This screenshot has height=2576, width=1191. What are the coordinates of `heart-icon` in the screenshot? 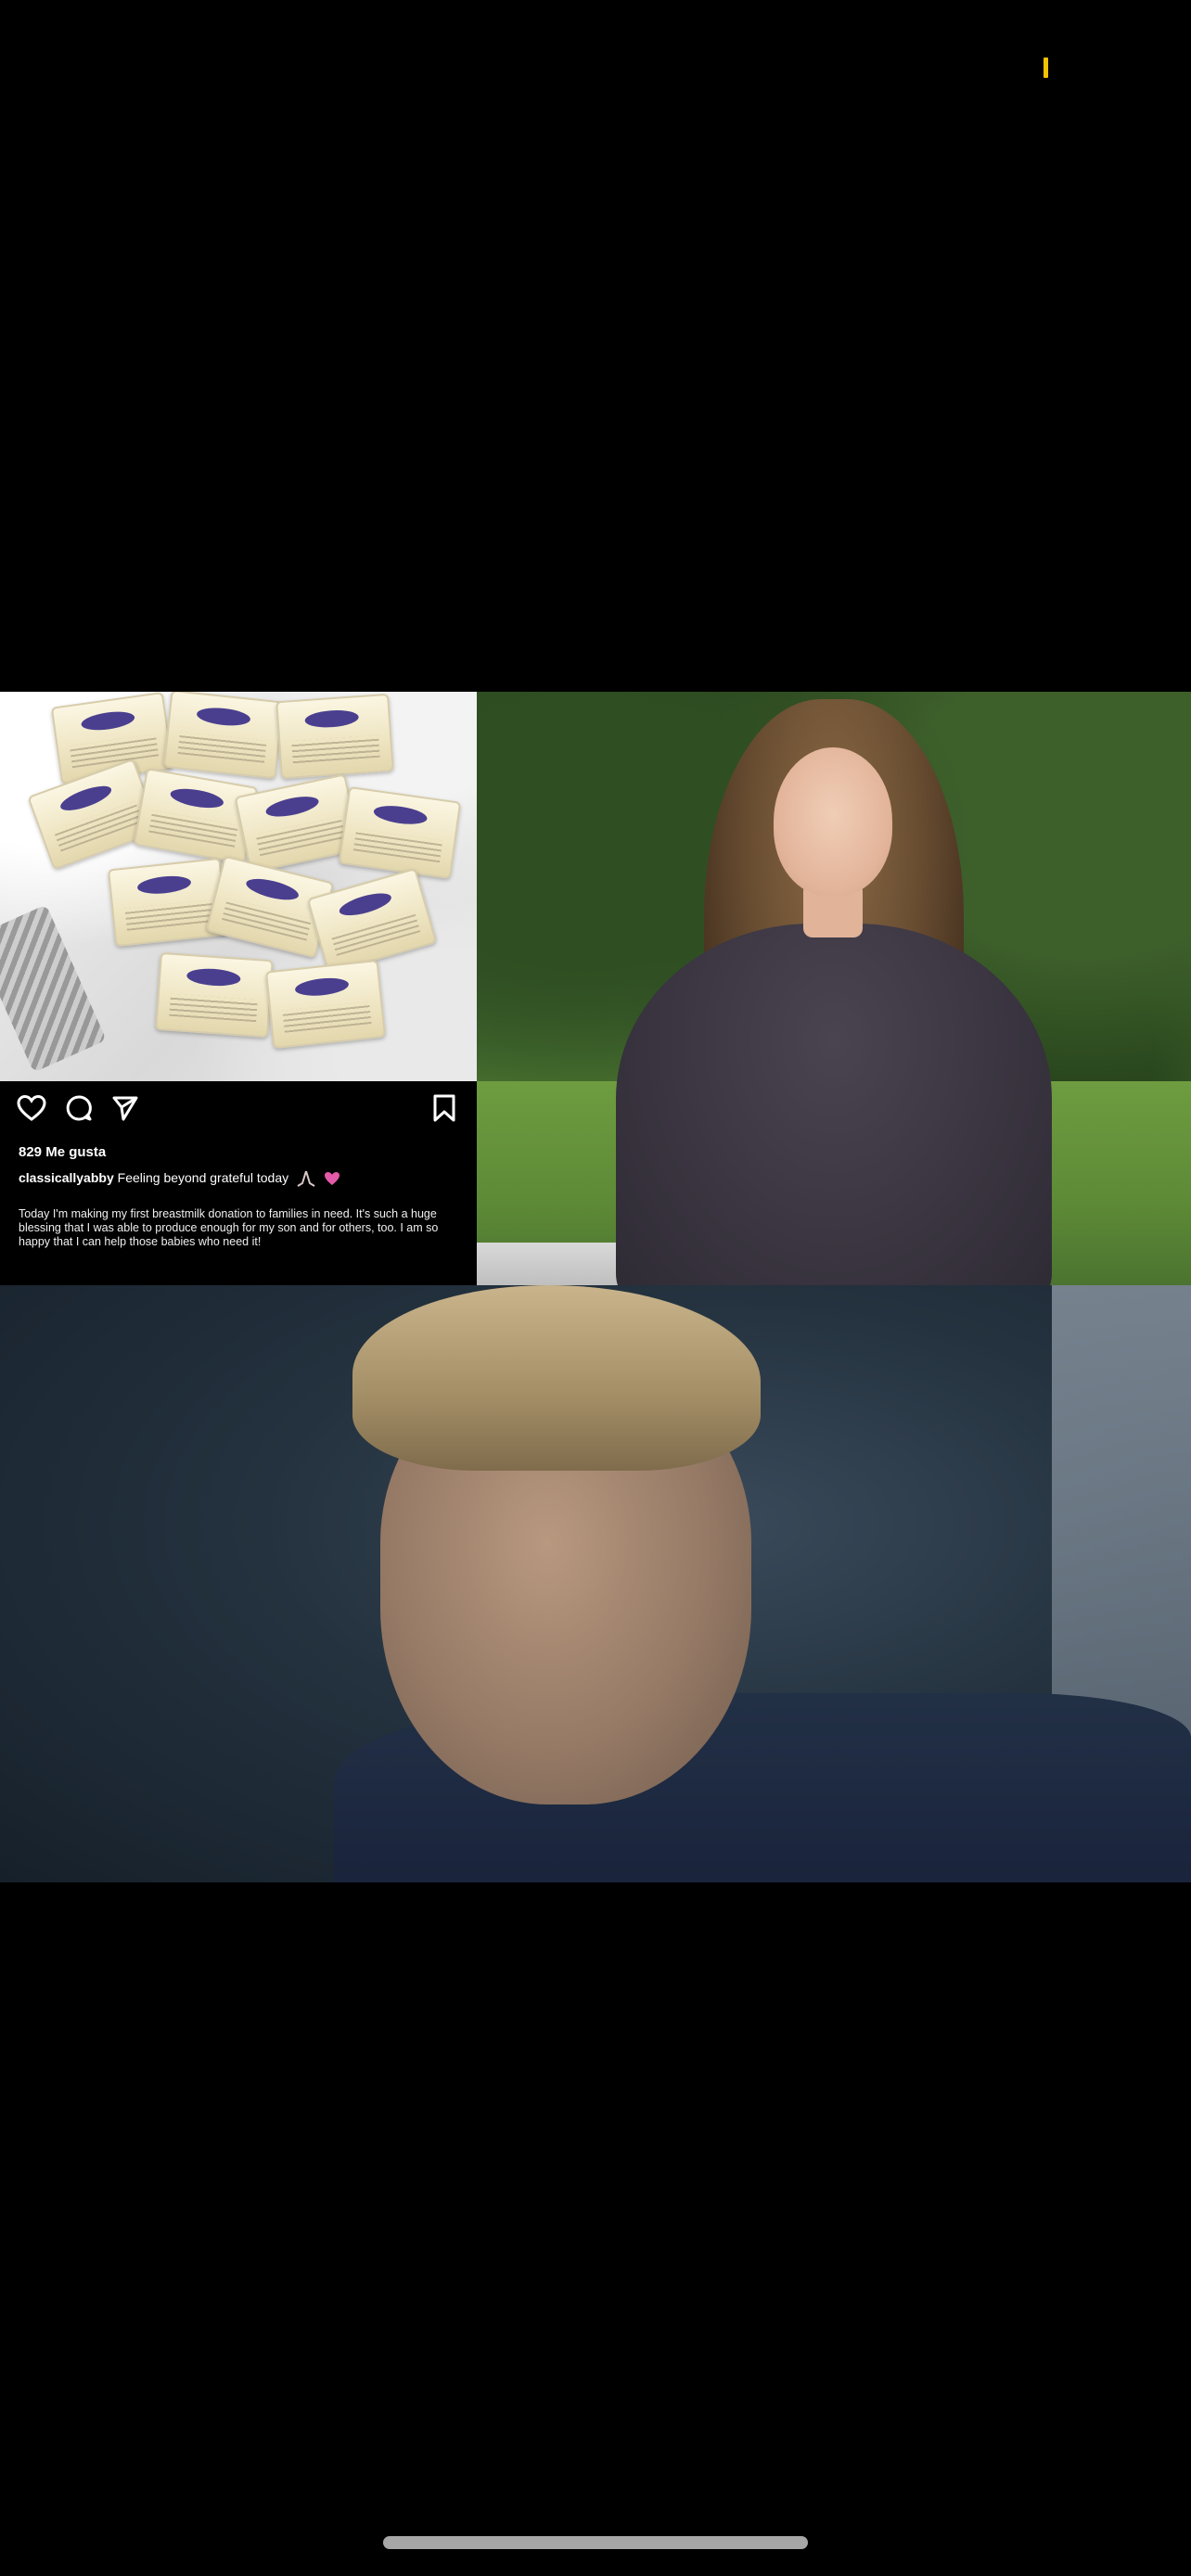 It's located at (32, 1107).